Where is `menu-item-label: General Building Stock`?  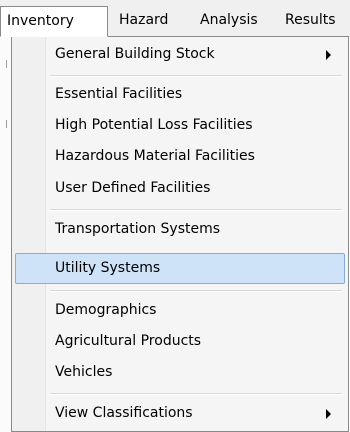 menu-item-label: General Building Stock is located at coordinates (135, 54).